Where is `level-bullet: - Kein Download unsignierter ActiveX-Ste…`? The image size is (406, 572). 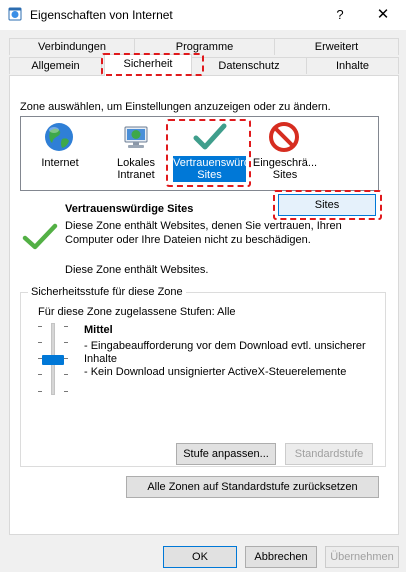 level-bullet: - Kein Download unsignierter ActiveX-Ste… is located at coordinates (215, 372).